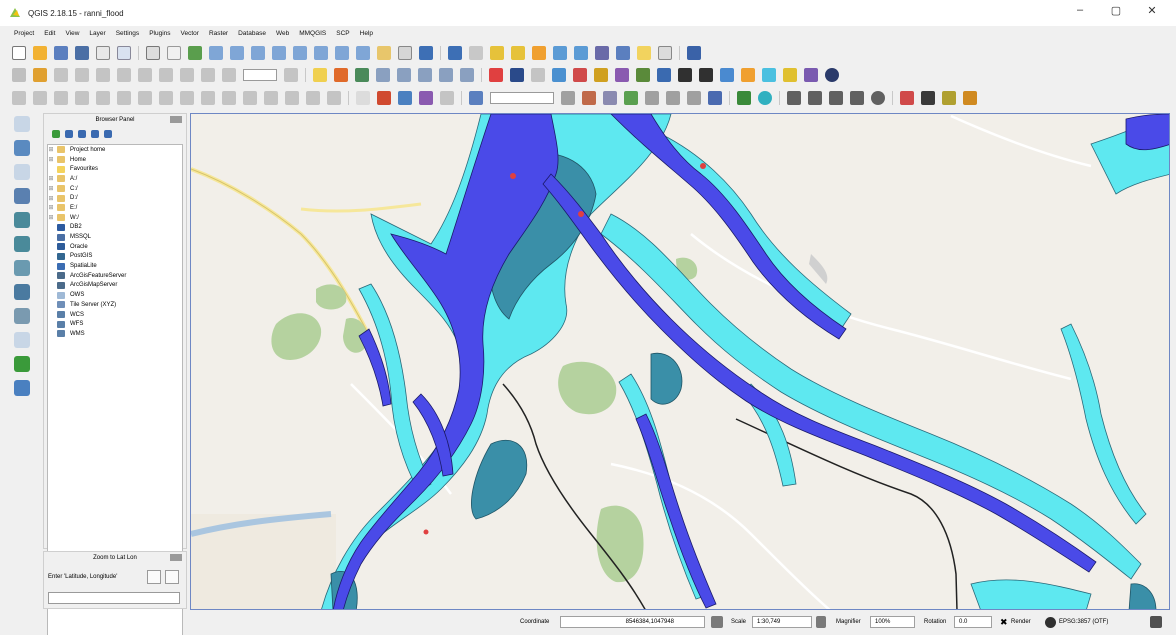 The height and width of the screenshot is (635, 1176). What do you see at coordinates (832, 75) in the screenshot?
I see `scp-globe-icon` at bounding box center [832, 75].